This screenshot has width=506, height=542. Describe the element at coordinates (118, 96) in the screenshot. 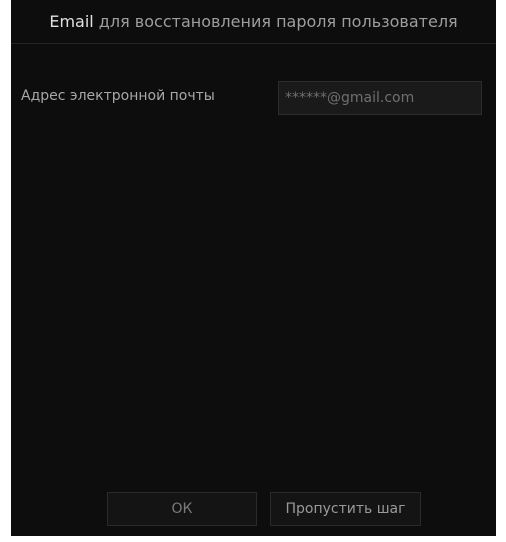

I see `email-label: Адрес электронной почты` at that location.